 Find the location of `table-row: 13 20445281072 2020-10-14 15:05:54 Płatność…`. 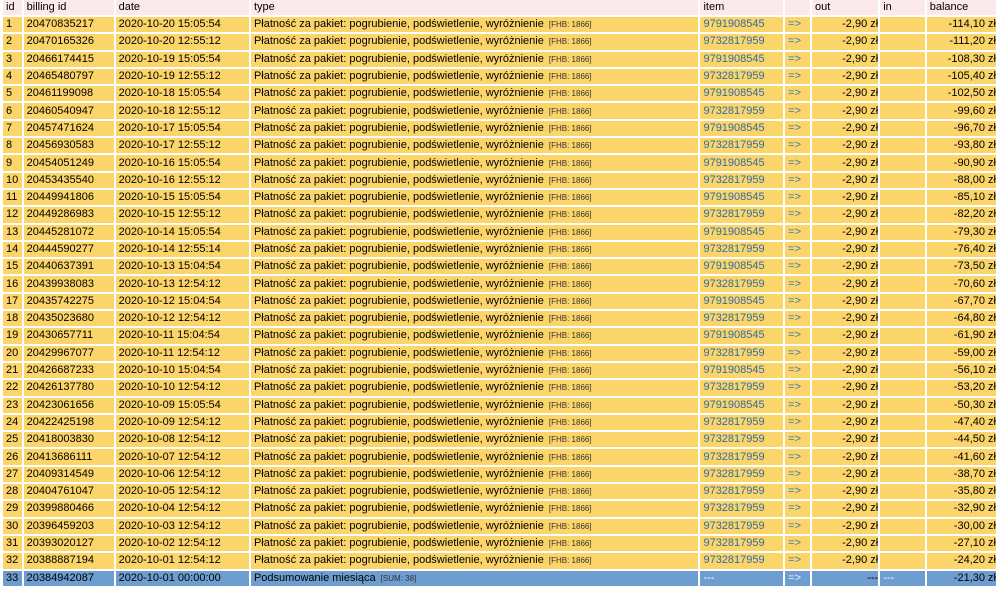

table-row: 13 20445281072 2020-10-14 15:05:54 Płatność… is located at coordinates (499, 233).